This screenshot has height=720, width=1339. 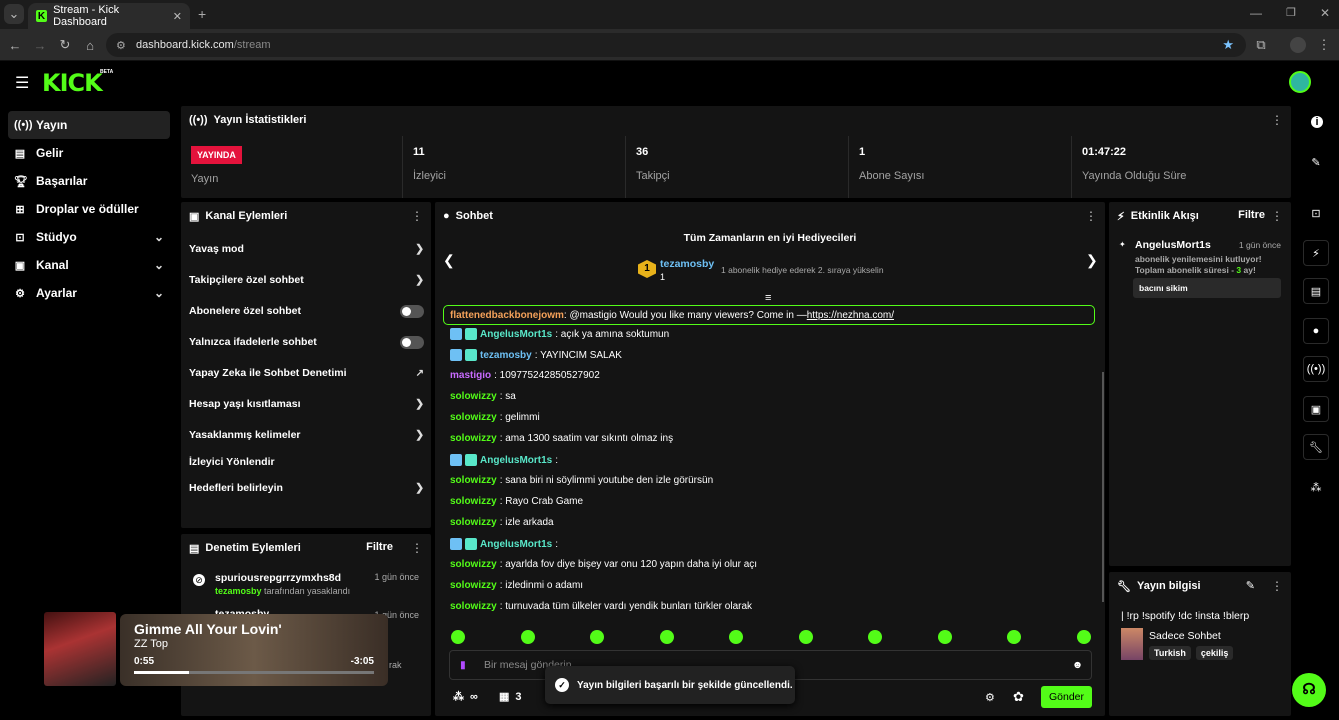 I want to click on minimize-icon: —, so click(x=1256, y=13).